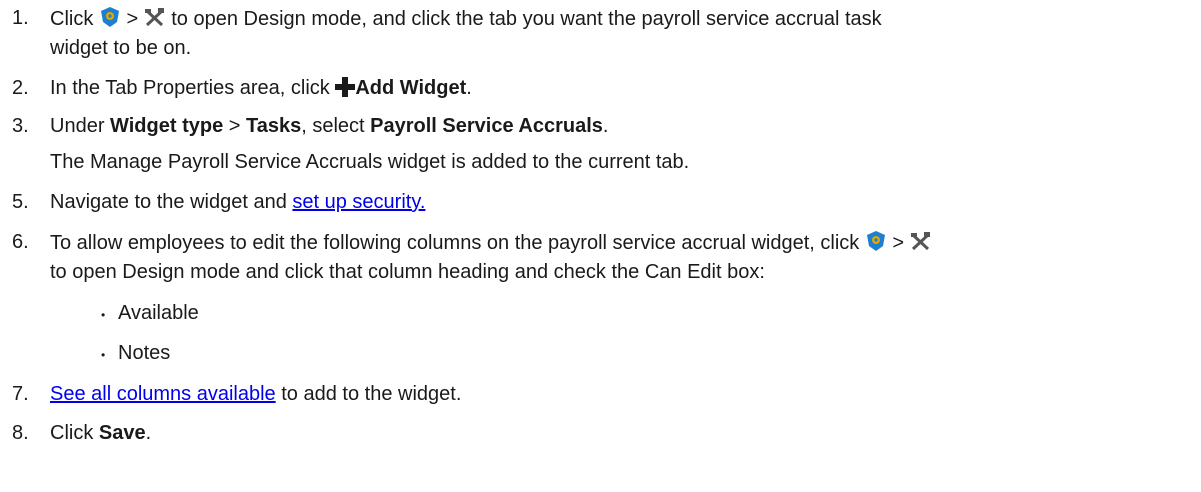 The height and width of the screenshot is (492, 1201). Describe the element at coordinates (20, 88) in the screenshot. I see `step-number: 2.` at that location.